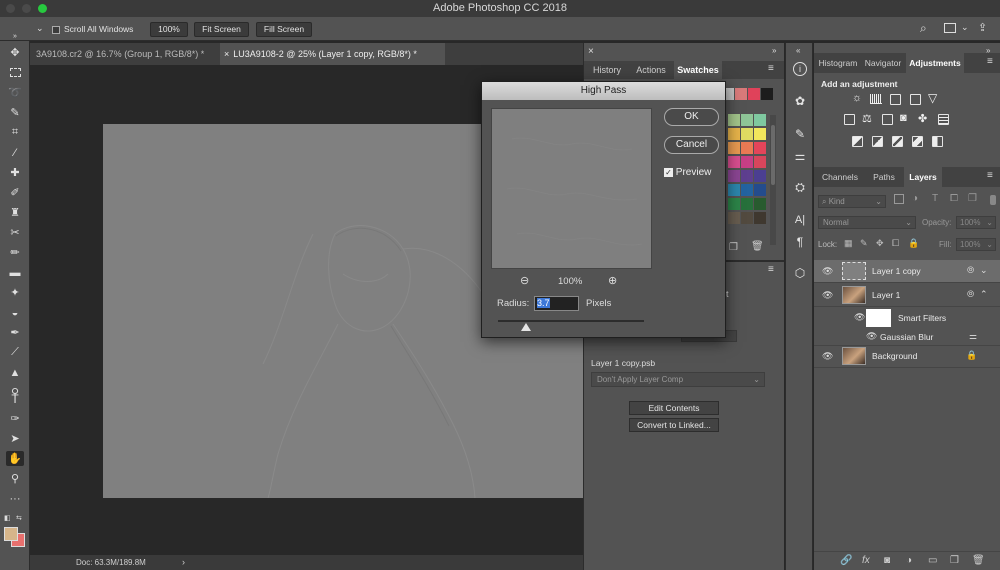  Describe the element at coordinates (15, 252) in the screenshot. I see `eraser-tool-icon: ✏` at that location.